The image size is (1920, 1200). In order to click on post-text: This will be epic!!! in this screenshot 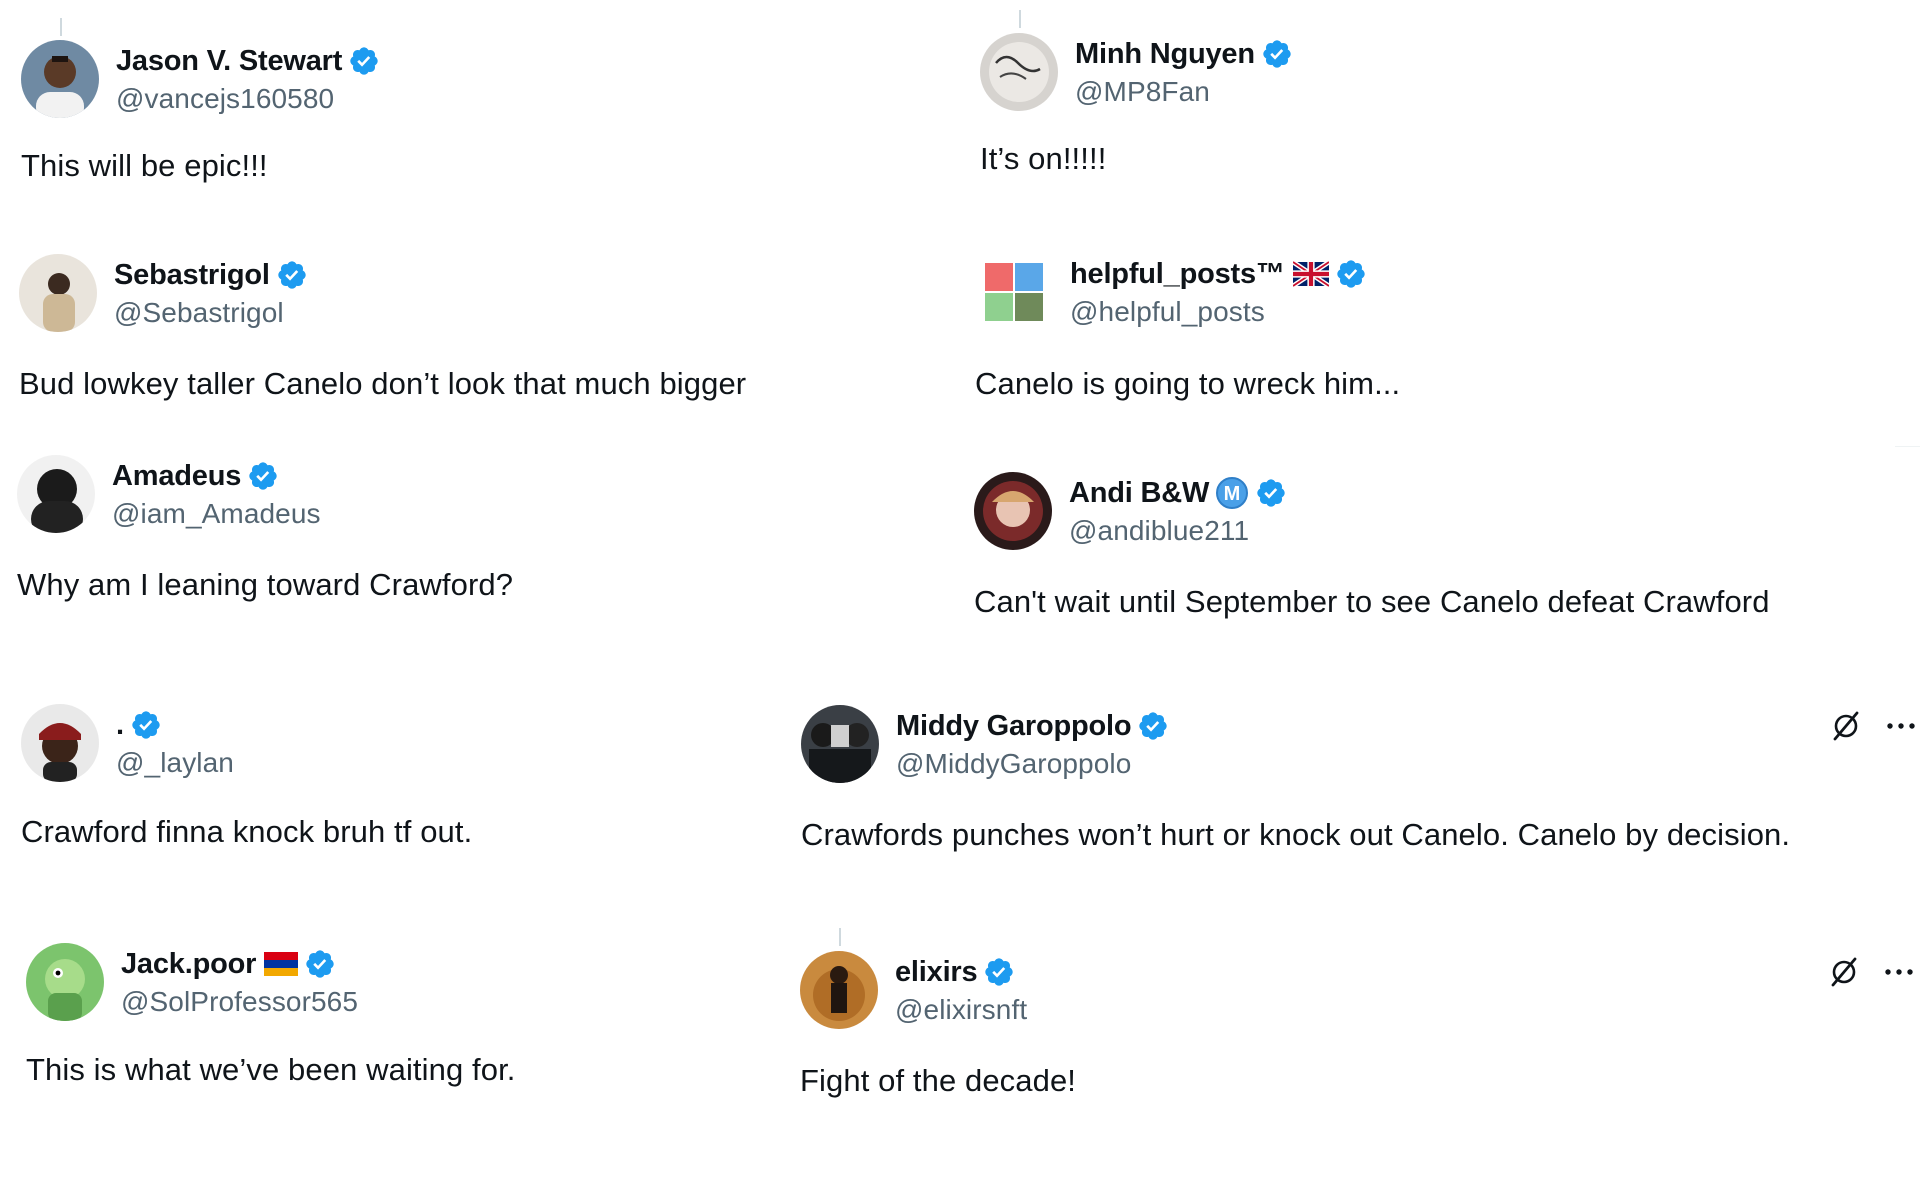, I will do `click(144, 165)`.